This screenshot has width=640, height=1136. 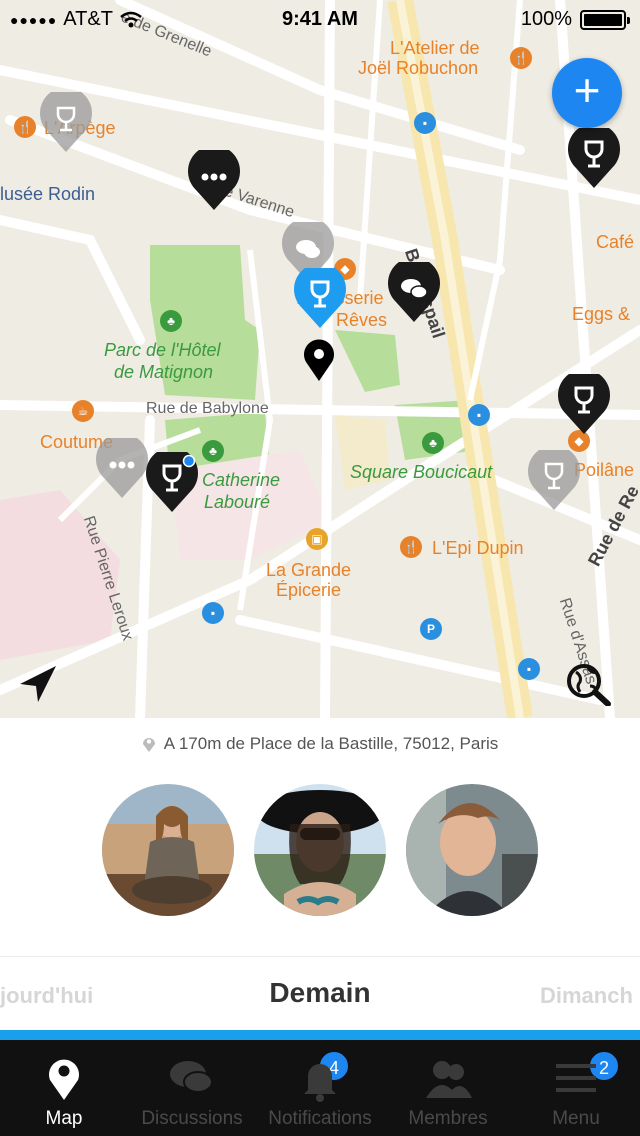 I want to click on current-location-marker-icon, so click(x=319, y=360).